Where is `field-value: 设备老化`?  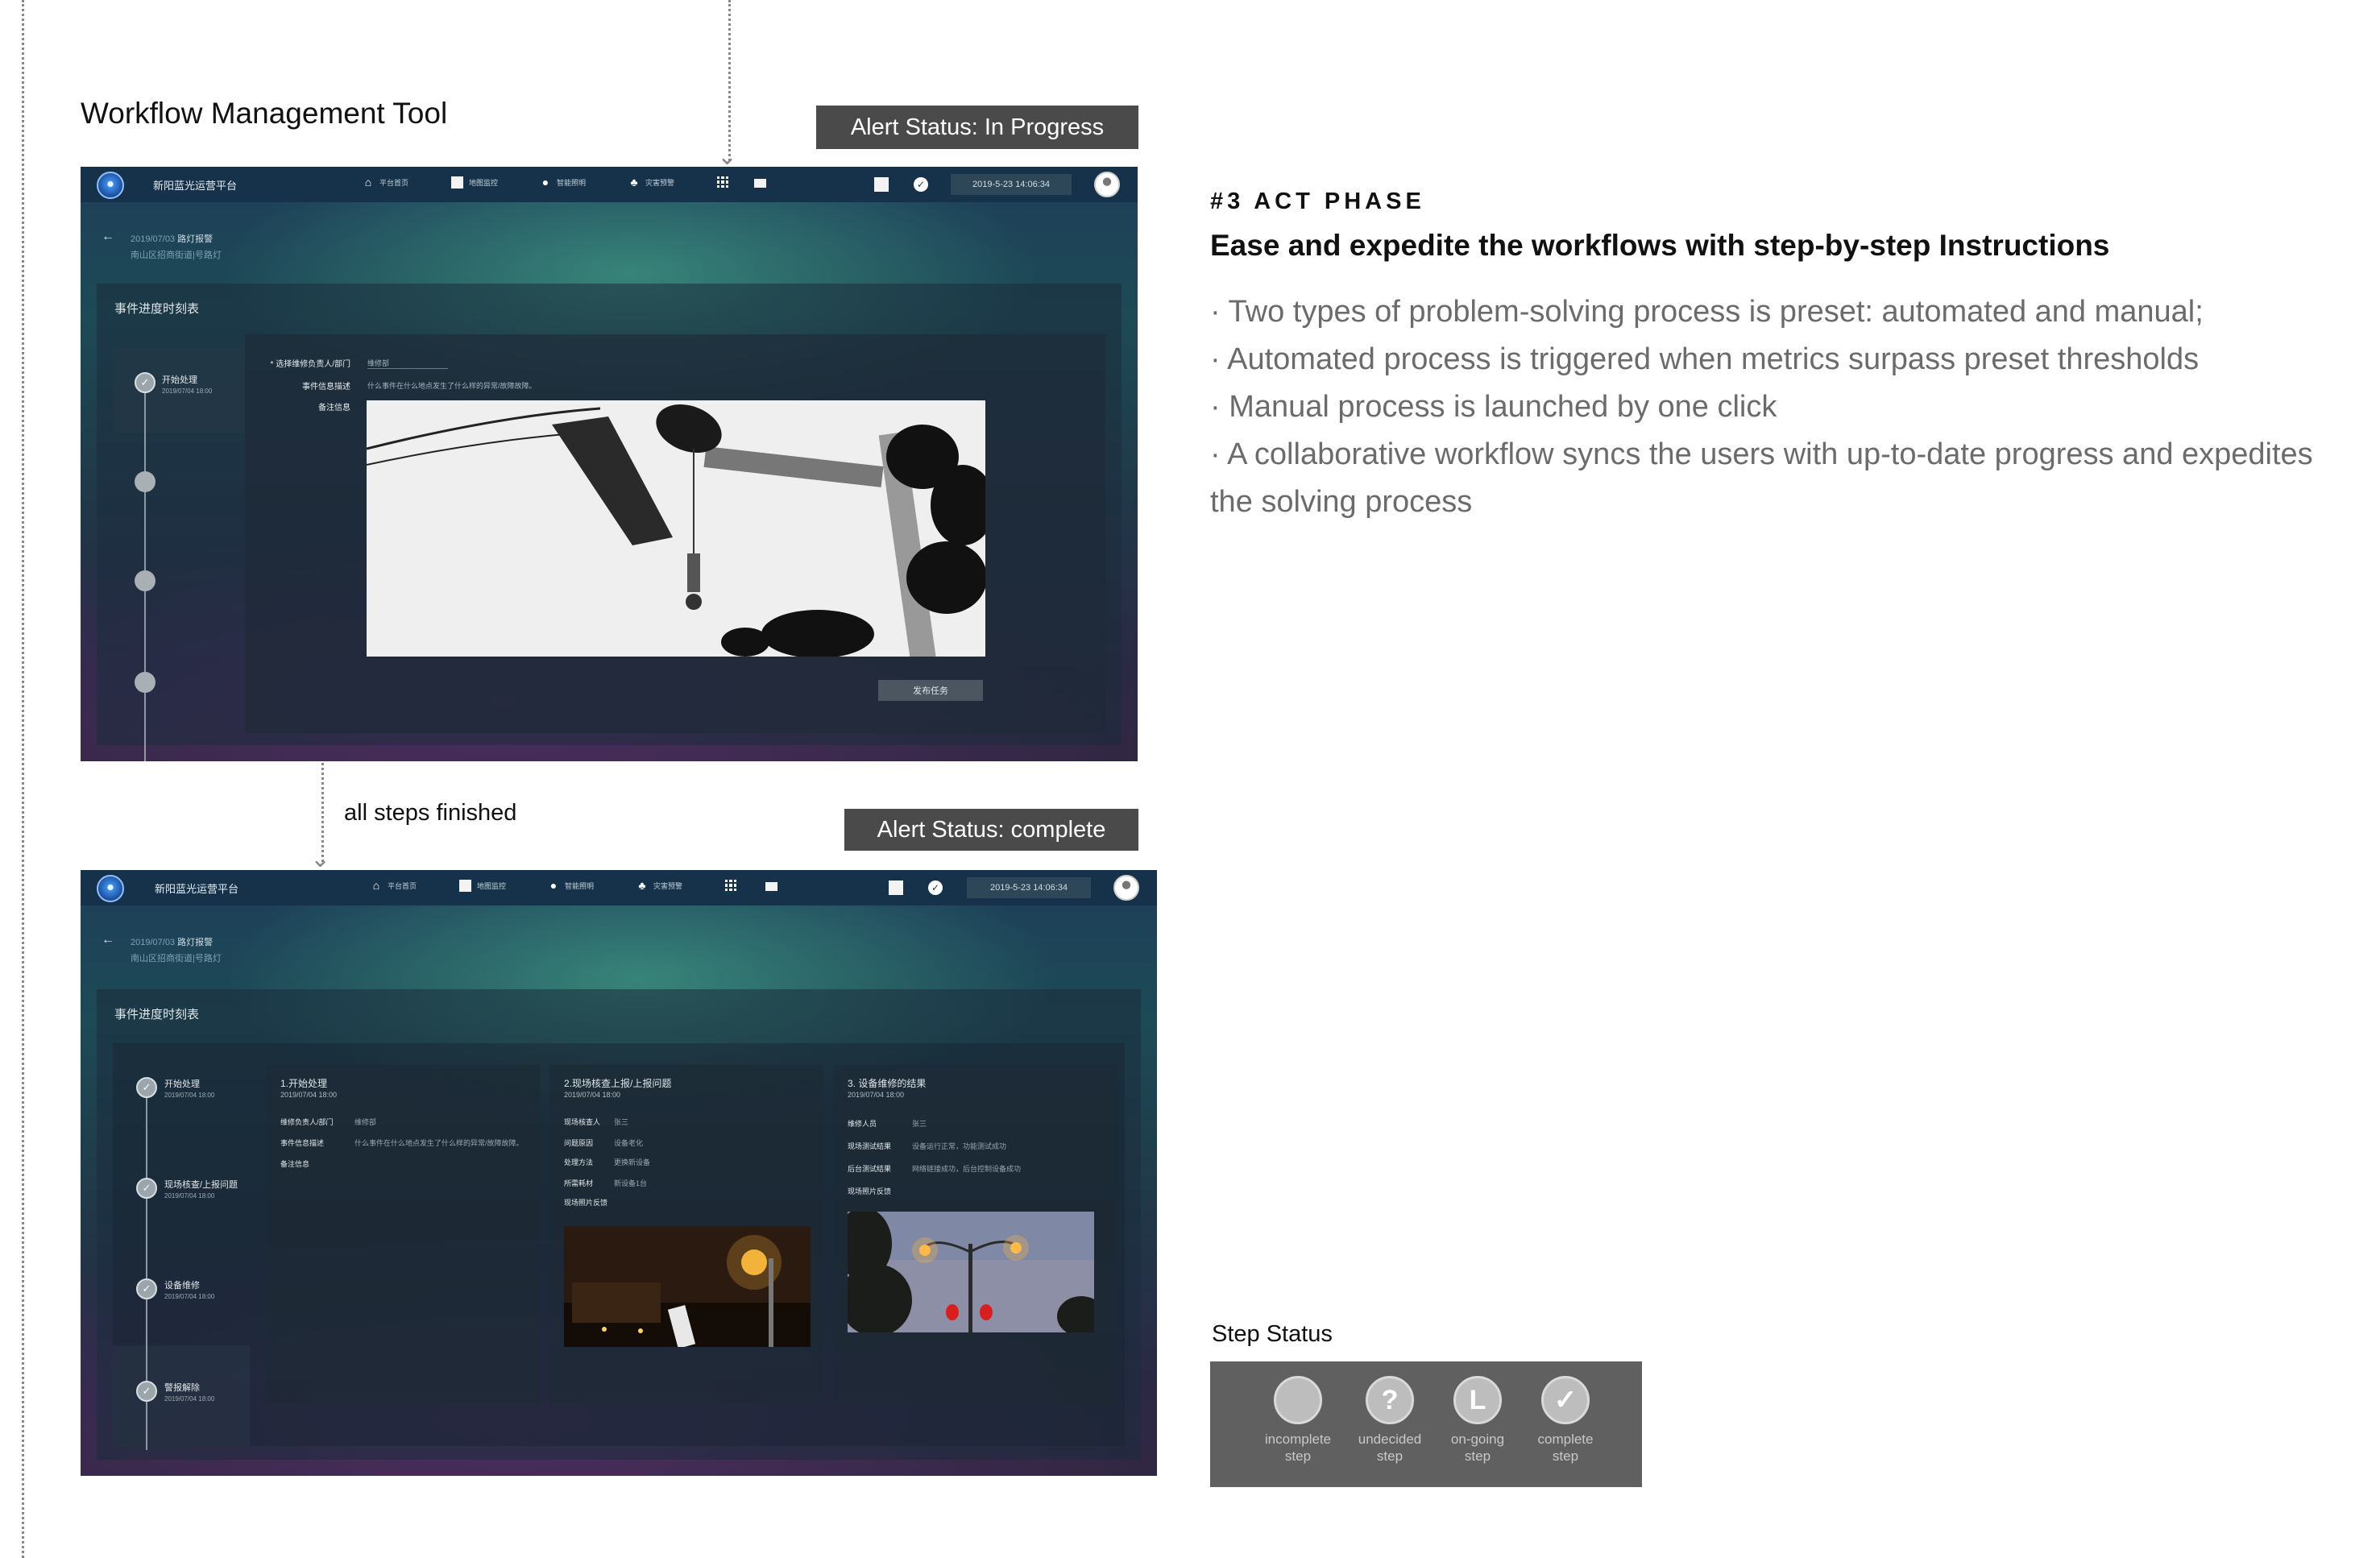 field-value: 设备老化 is located at coordinates (629, 1143).